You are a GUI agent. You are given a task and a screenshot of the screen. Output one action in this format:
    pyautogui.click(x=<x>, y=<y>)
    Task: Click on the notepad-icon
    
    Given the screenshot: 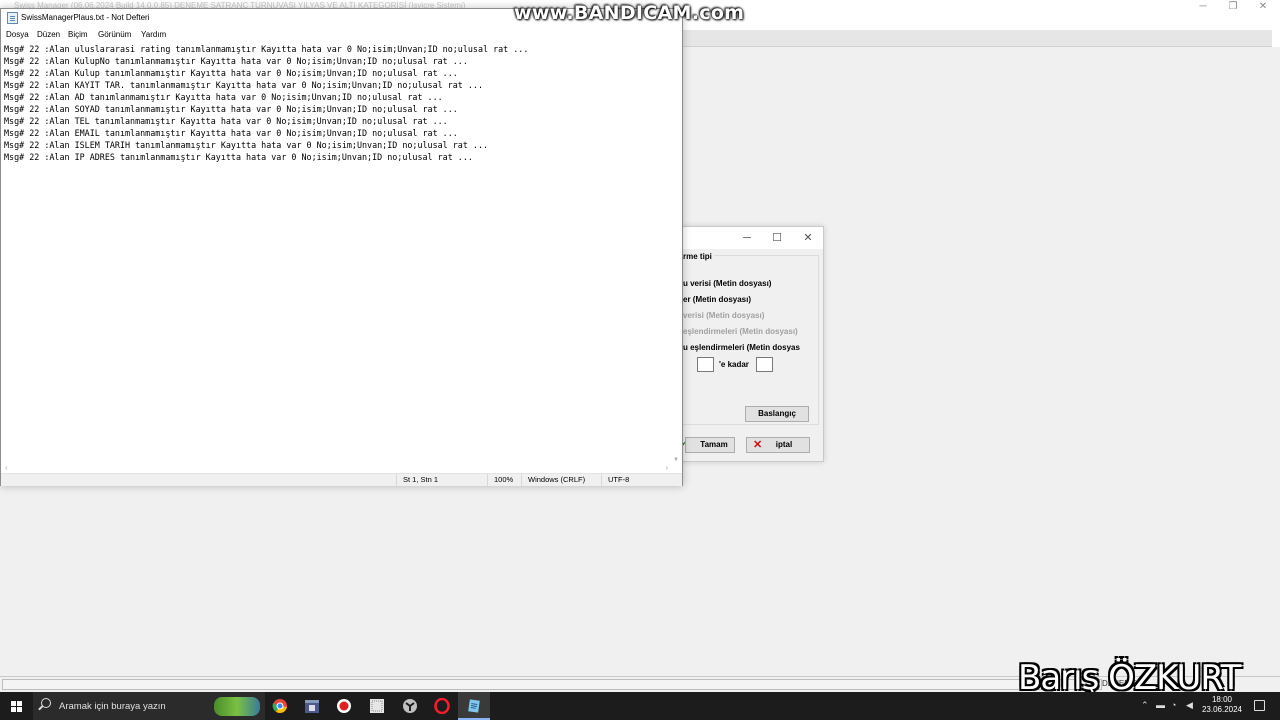 What is the action you would take?
    pyautogui.click(x=474, y=706)
    